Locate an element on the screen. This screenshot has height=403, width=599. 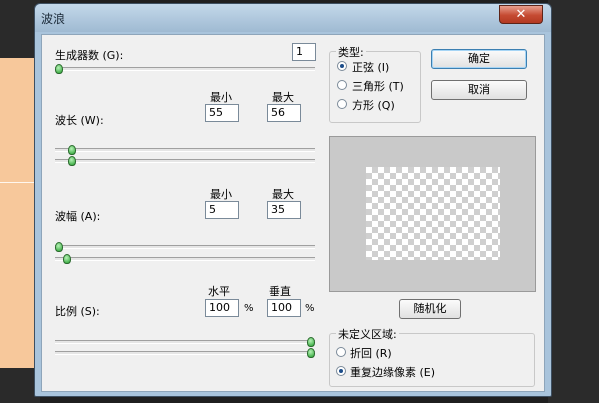
wavelength-min-slider-thumb is located at coordinates (71, 150).